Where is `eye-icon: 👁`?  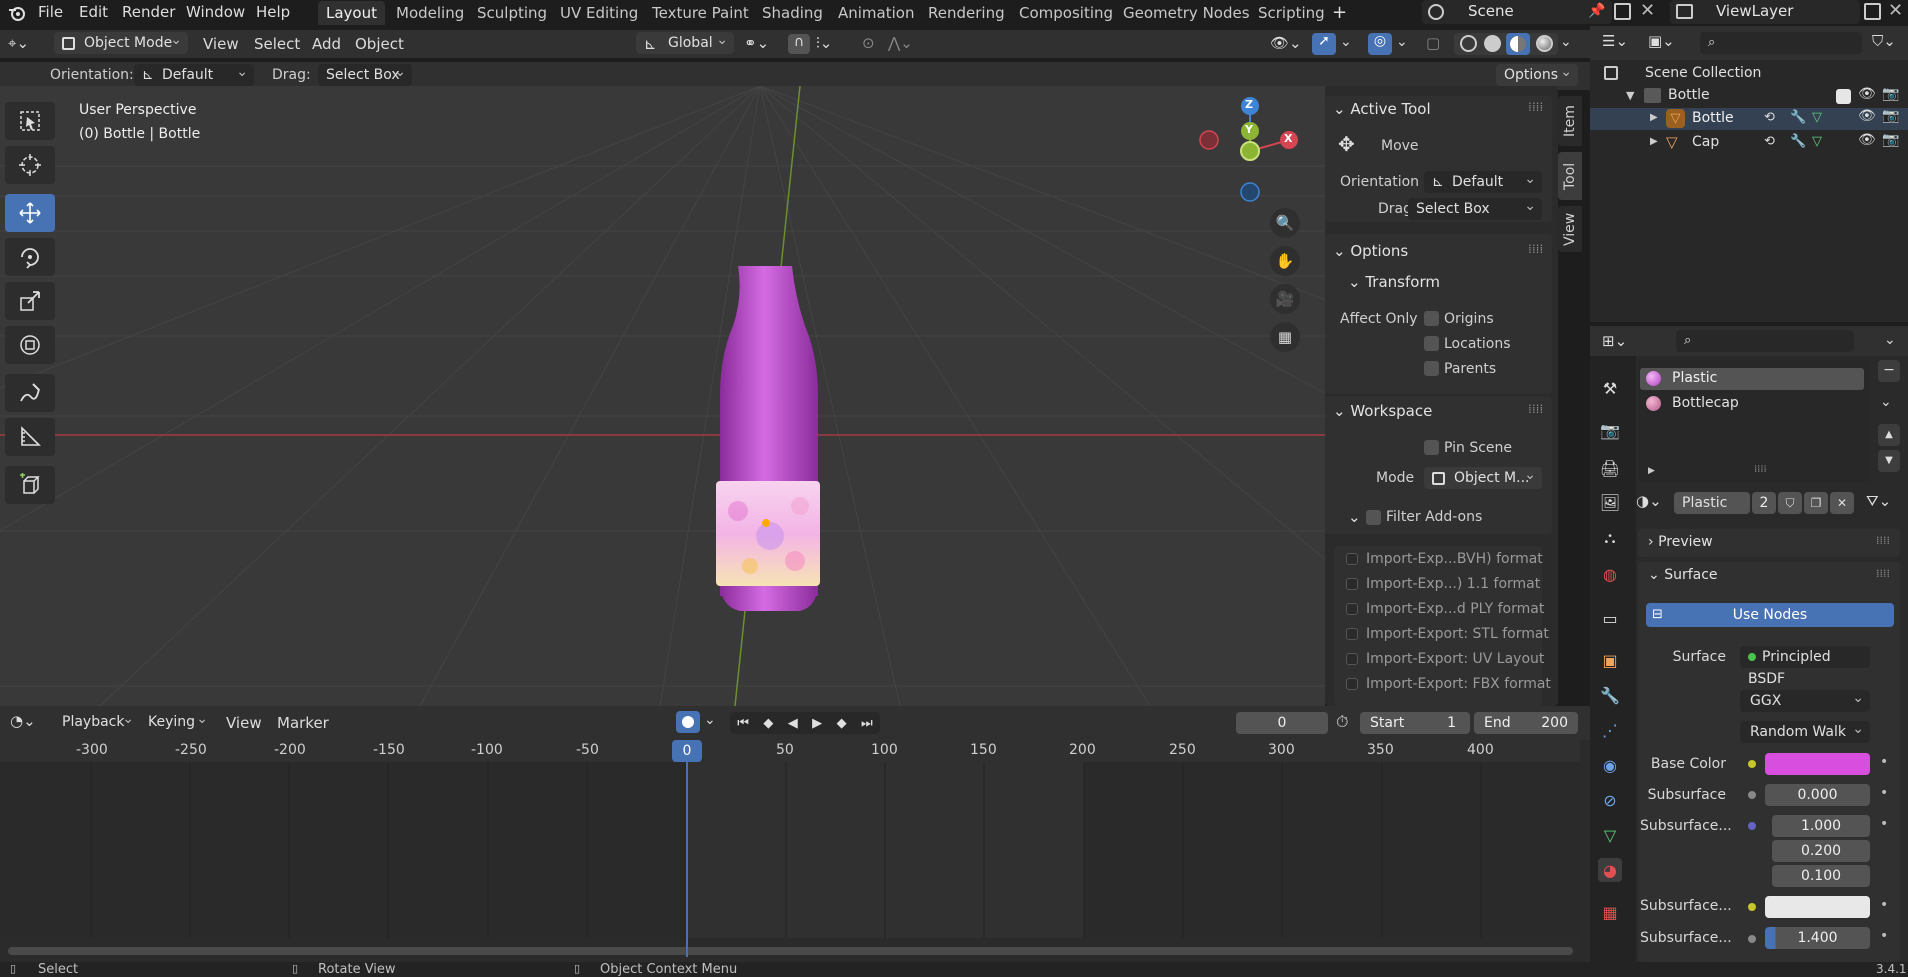 eye-icon: 👁 is located at coordinates (1867, 140).